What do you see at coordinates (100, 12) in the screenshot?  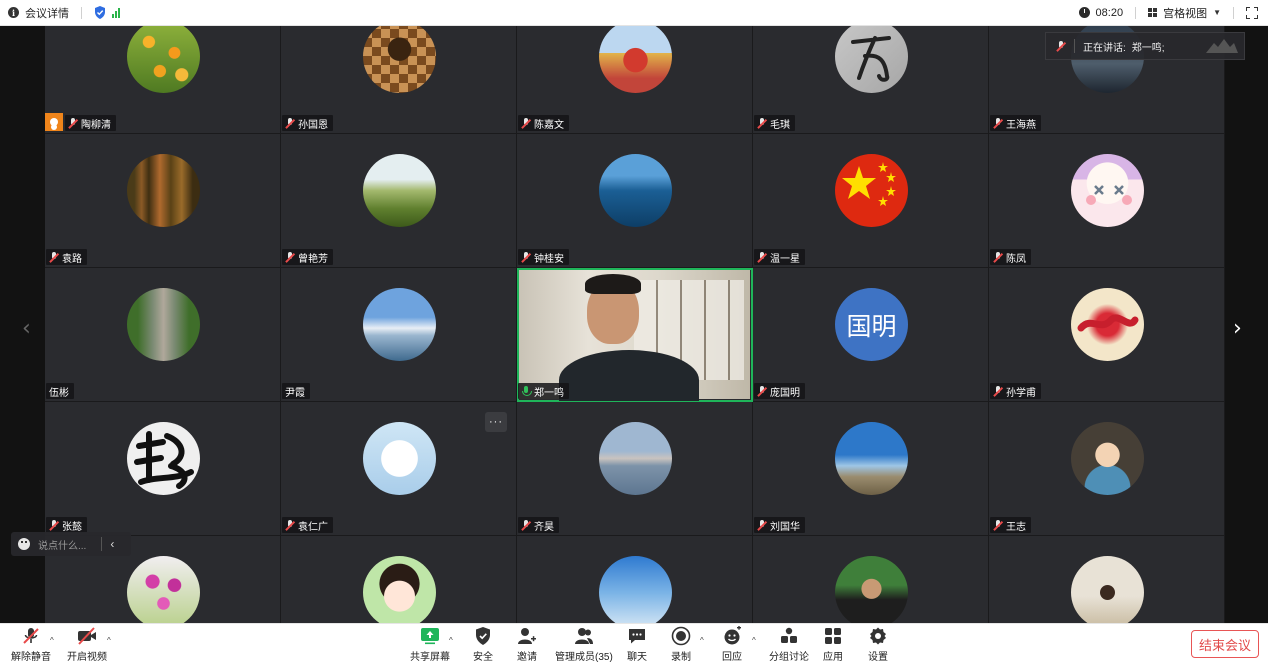 I see `shield-check-icon` at bounding box center [100, 12].